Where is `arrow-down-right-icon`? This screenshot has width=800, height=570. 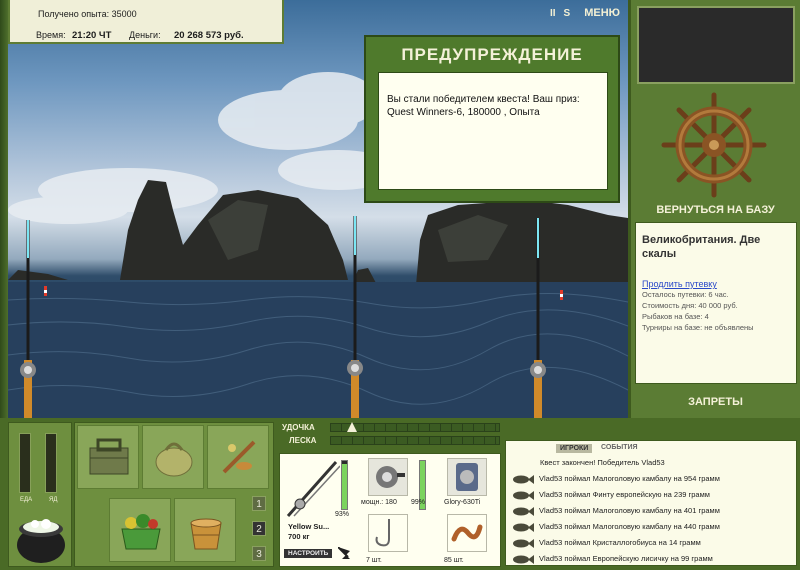
arrow-down-right-icon is located at coordinates (344, 553).